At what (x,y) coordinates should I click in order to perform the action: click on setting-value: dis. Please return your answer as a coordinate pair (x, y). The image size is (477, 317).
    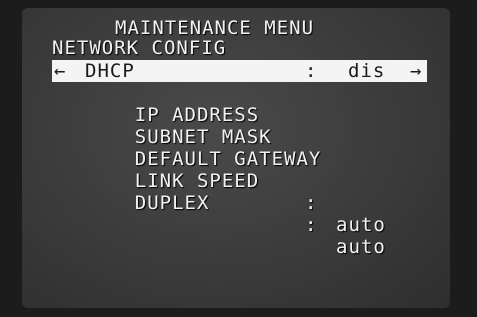
    Looking at the image, I should click on (367, 71).